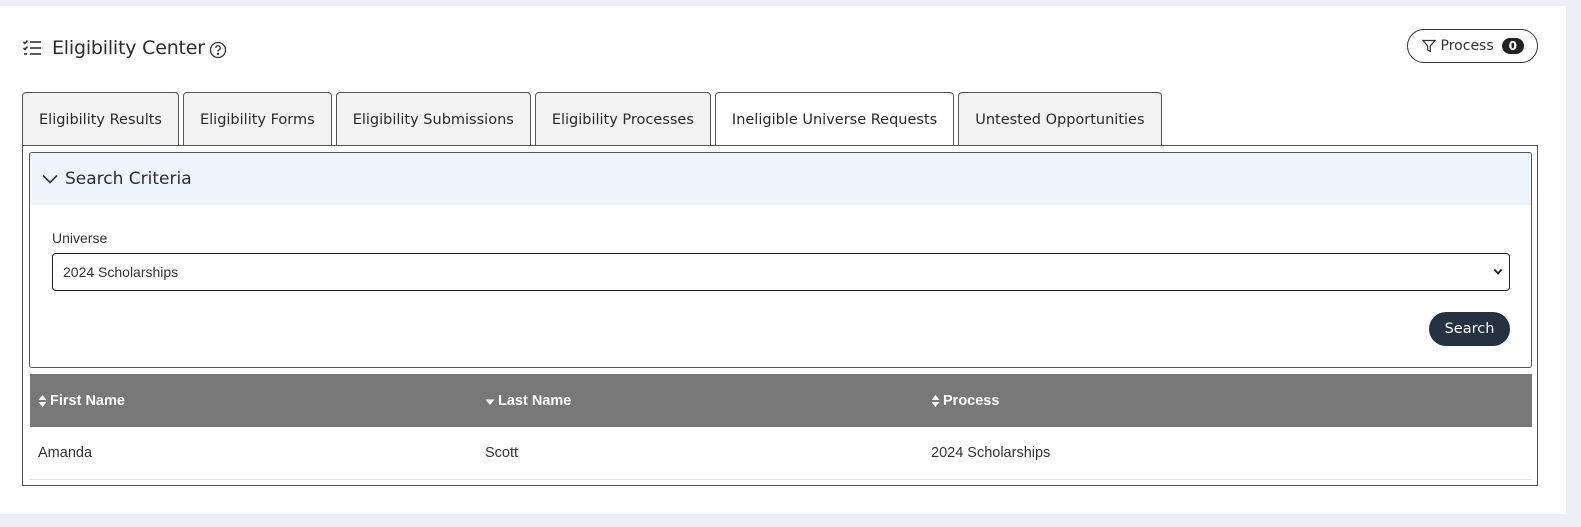  What do you see at coordinates (781, 453) in the screenshot?
I see `table-row: Amanda Scott 2024 Scholarships` at bounding box center [781, 453].